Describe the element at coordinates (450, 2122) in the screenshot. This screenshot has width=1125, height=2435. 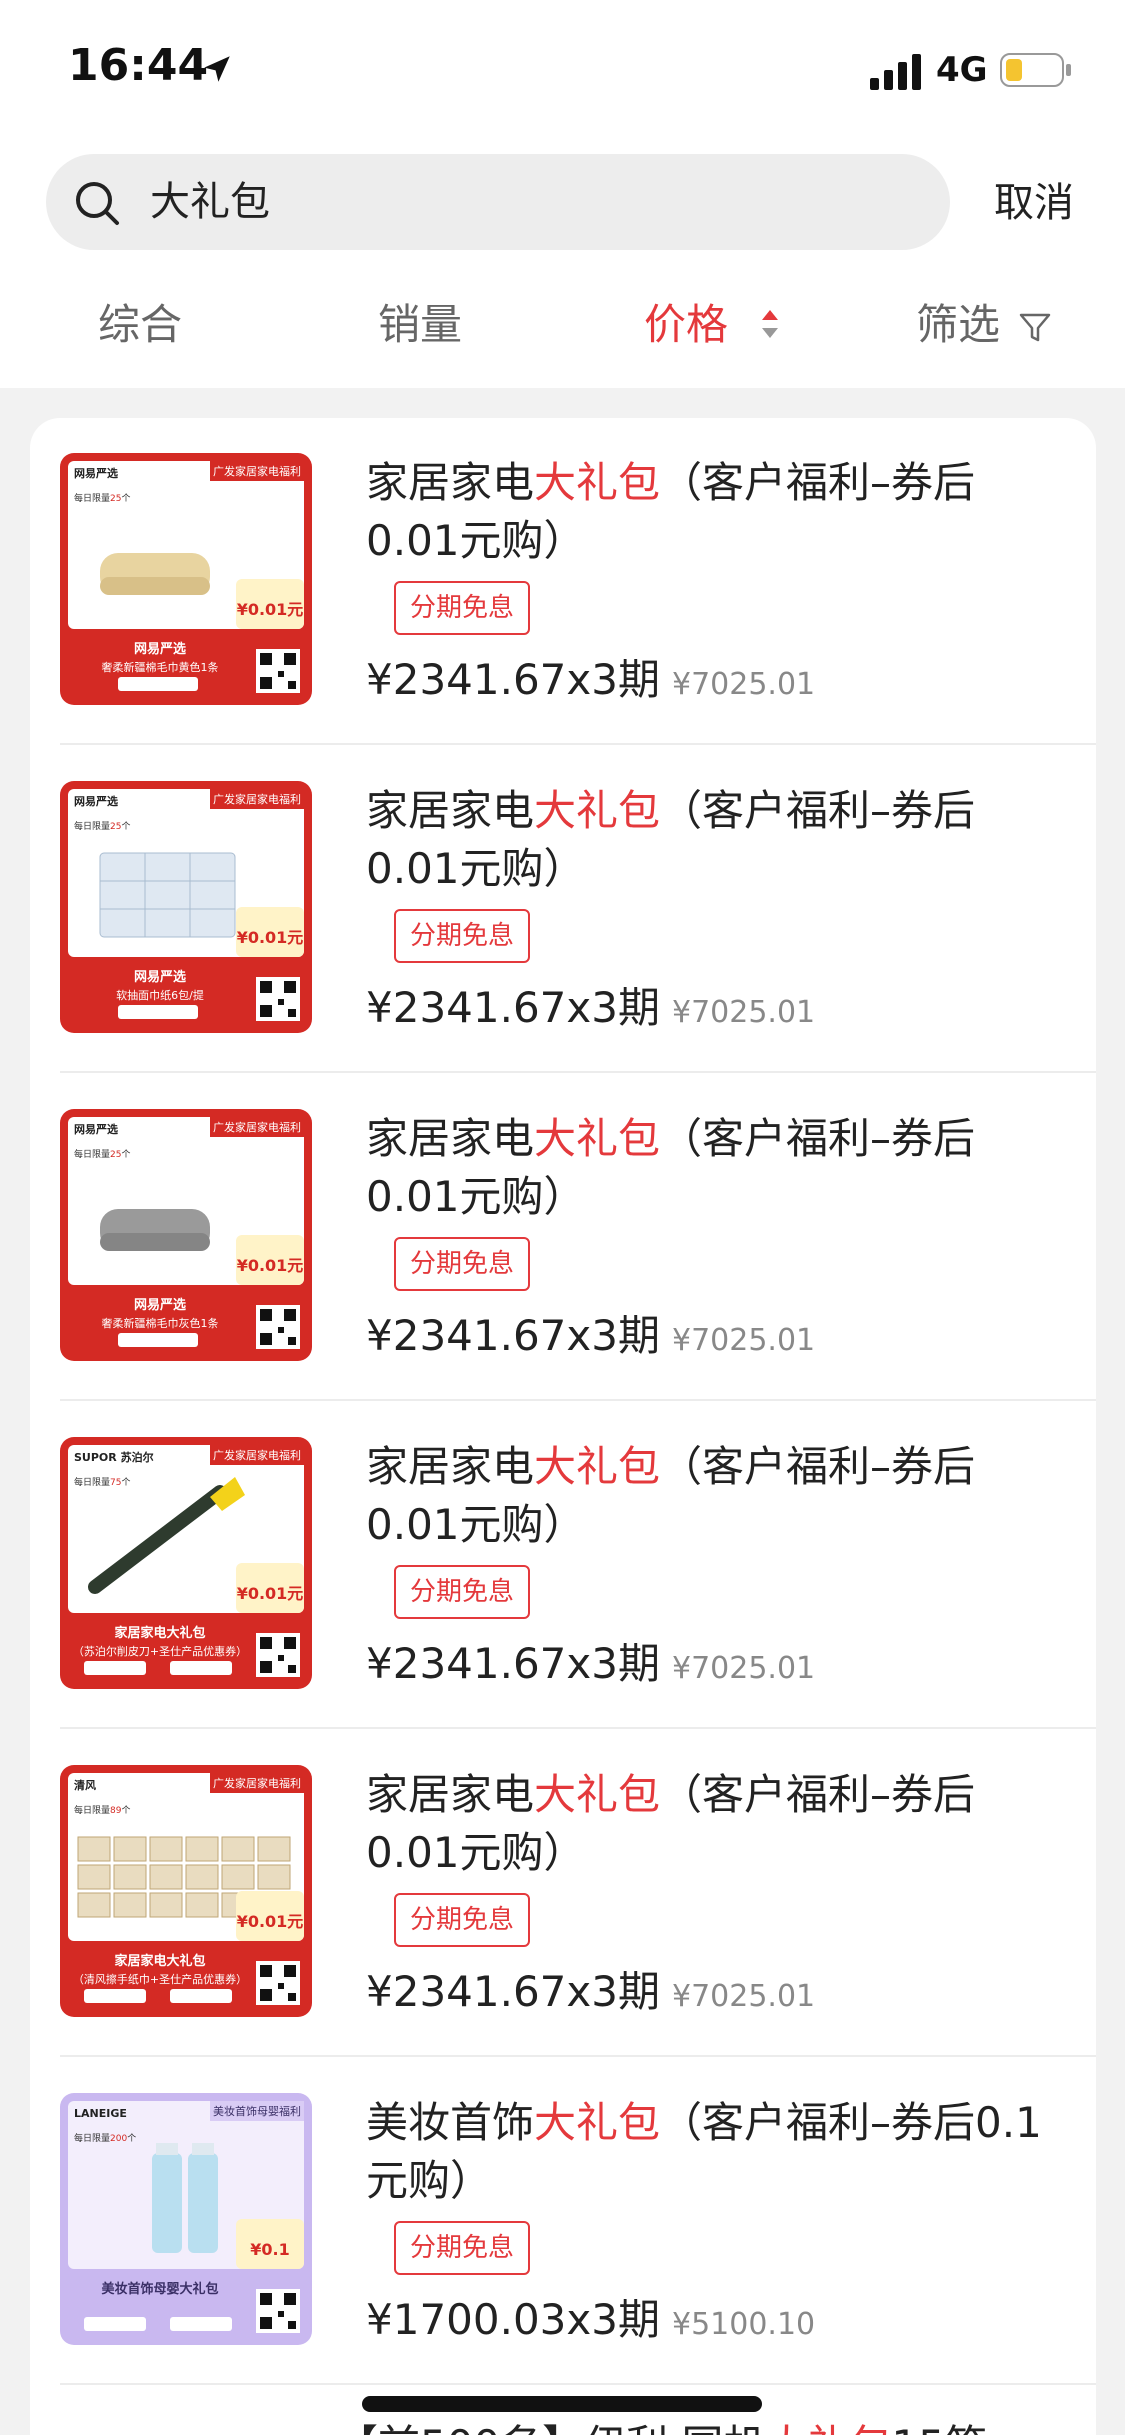
I see `title-pre: 美妆首饰` at that location.